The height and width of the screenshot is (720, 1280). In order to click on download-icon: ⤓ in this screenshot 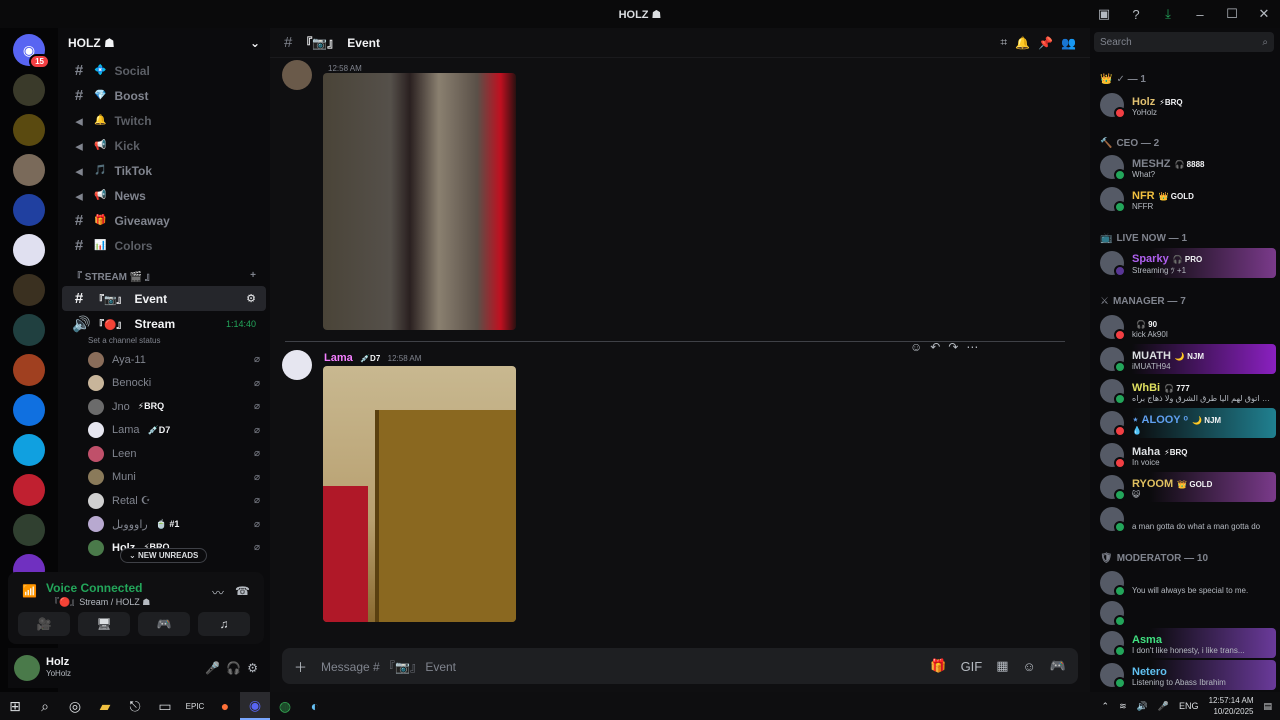, I will do `click(1168, 14)`.